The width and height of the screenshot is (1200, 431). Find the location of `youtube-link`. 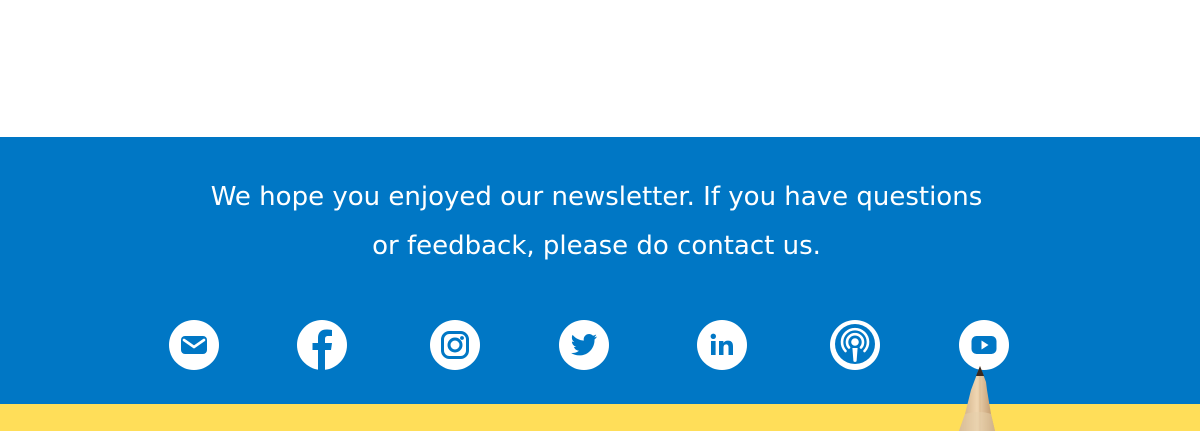

youtube-link is located at coordinates (984, 345).